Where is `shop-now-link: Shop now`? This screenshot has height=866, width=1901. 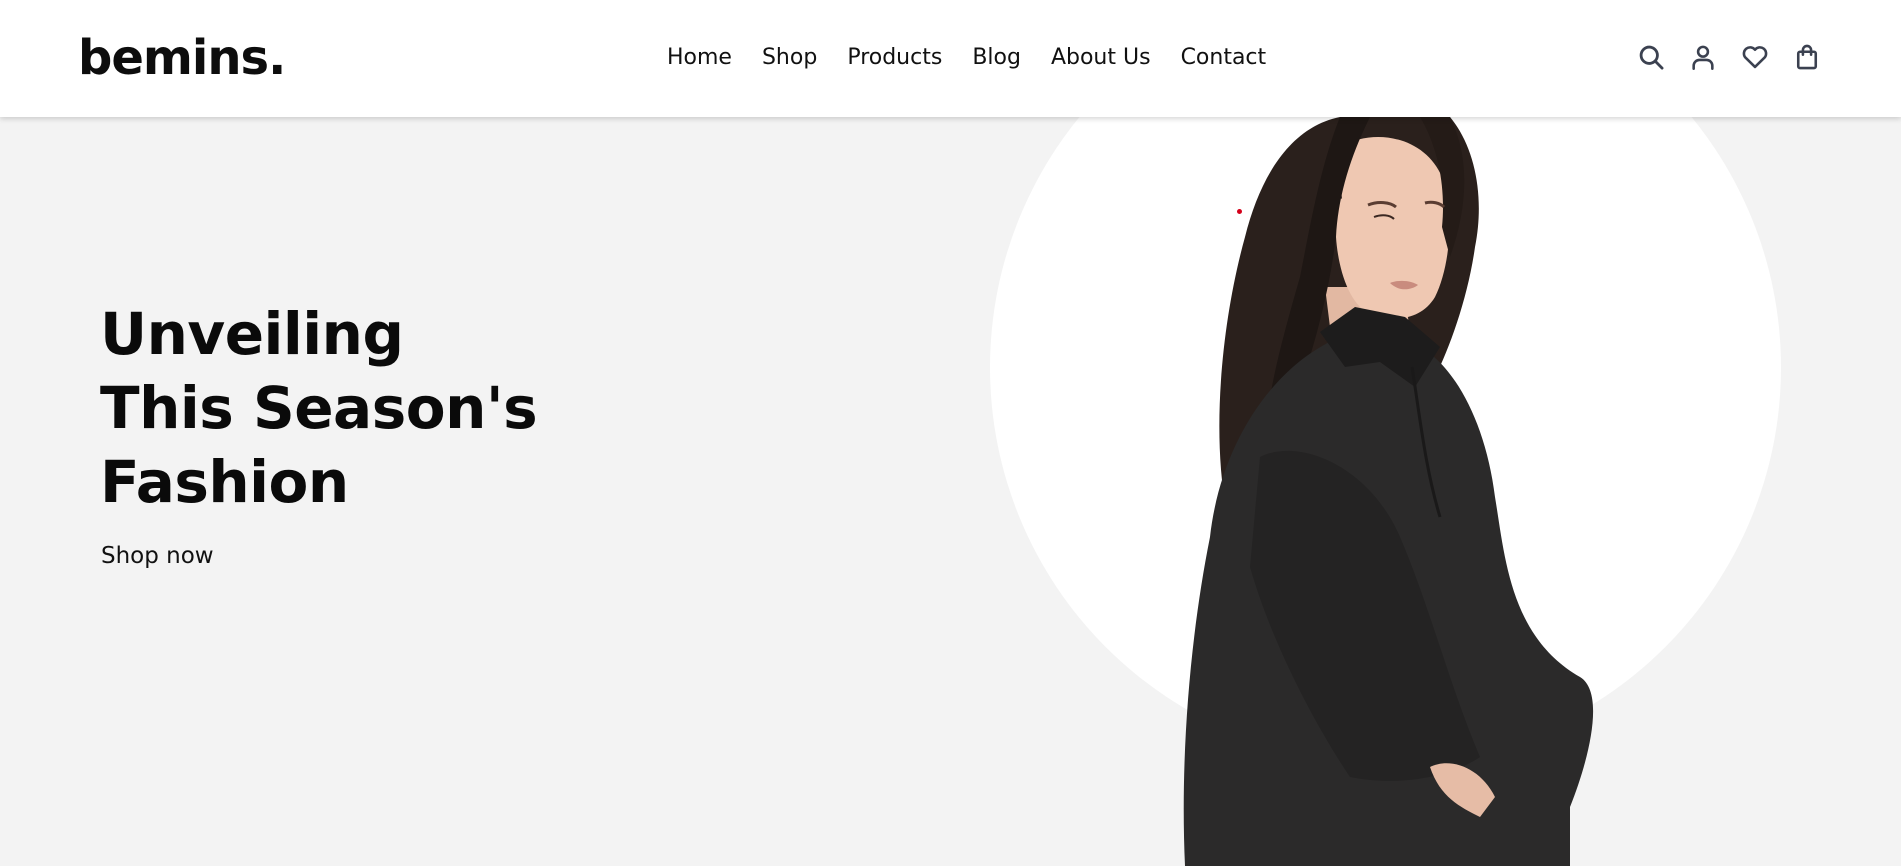
shop-now-link: Shop now is located at coordinates (157, 556).